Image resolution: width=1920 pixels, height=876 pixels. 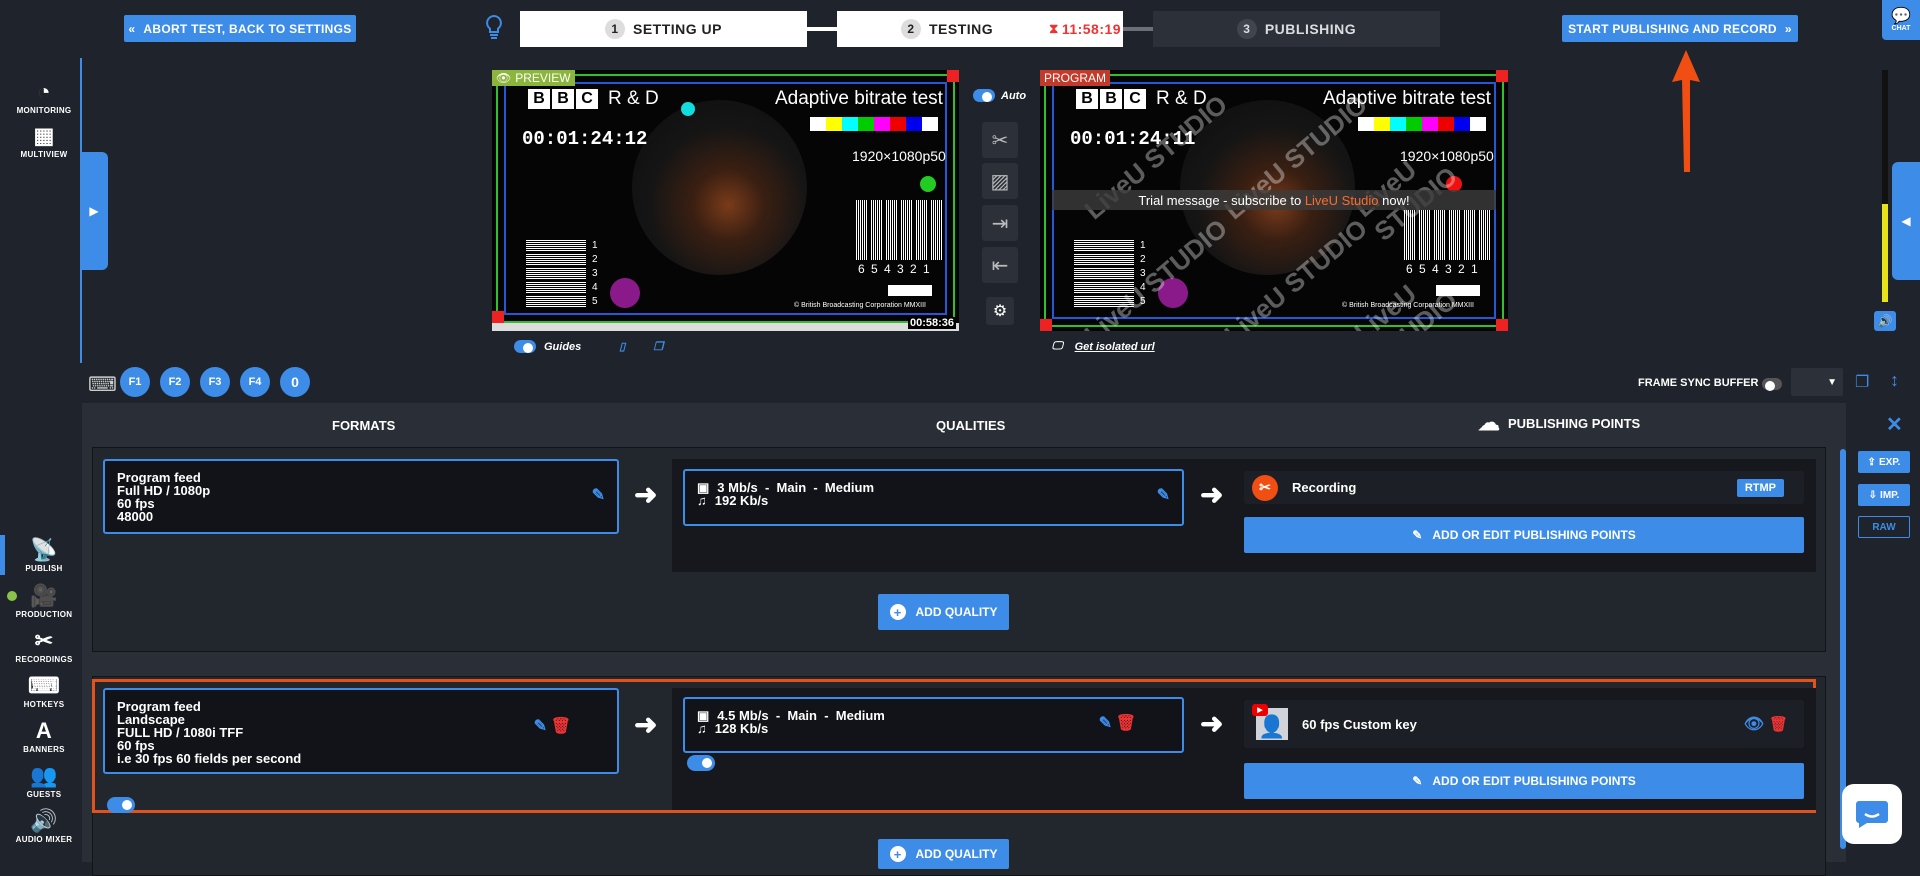 What do you see at coordinates (44, 692) in the screenshot?
I see `nav-hotkeys: ⌨ HOTKEYS` at bounding box center [44, 692].